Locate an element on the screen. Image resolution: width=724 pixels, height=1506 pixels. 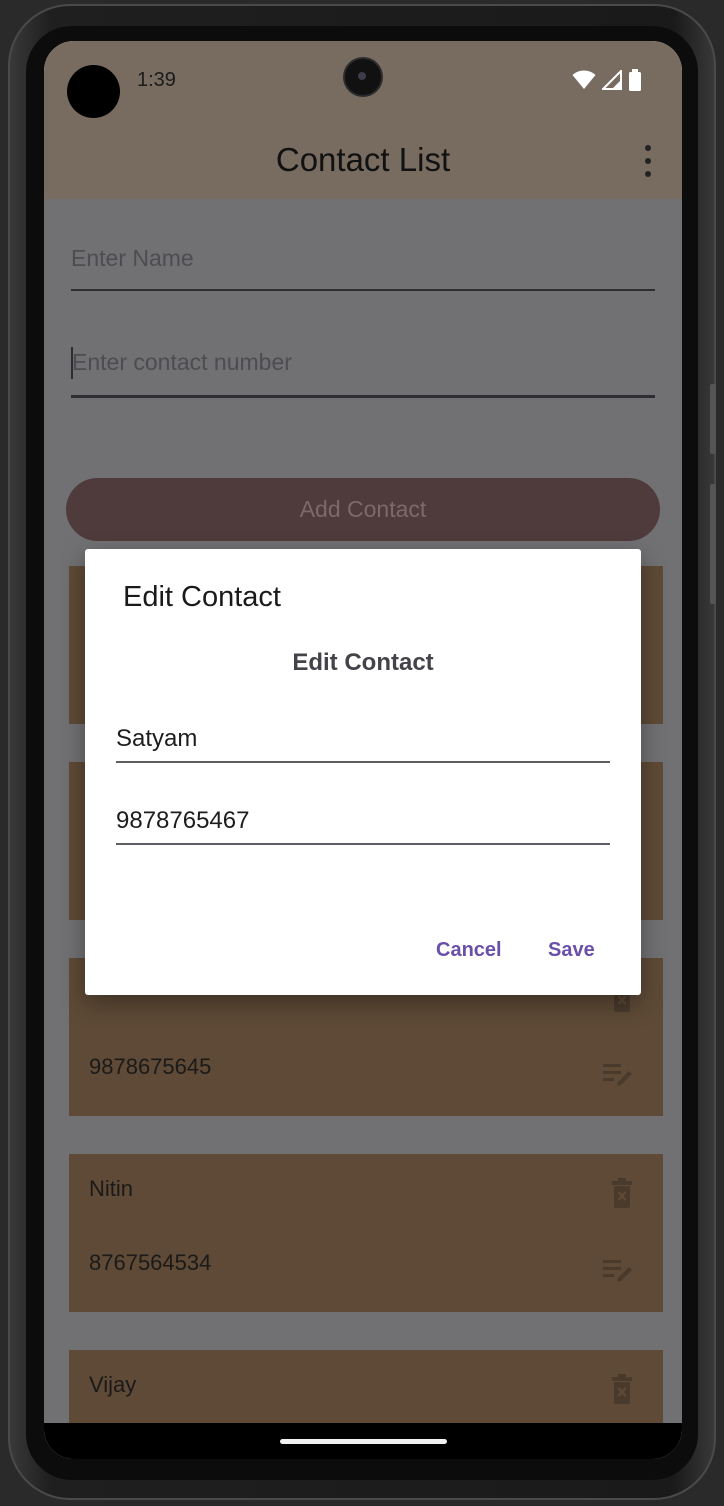
contact-phone: 9878675645 is located at coordinates (150, 1066).